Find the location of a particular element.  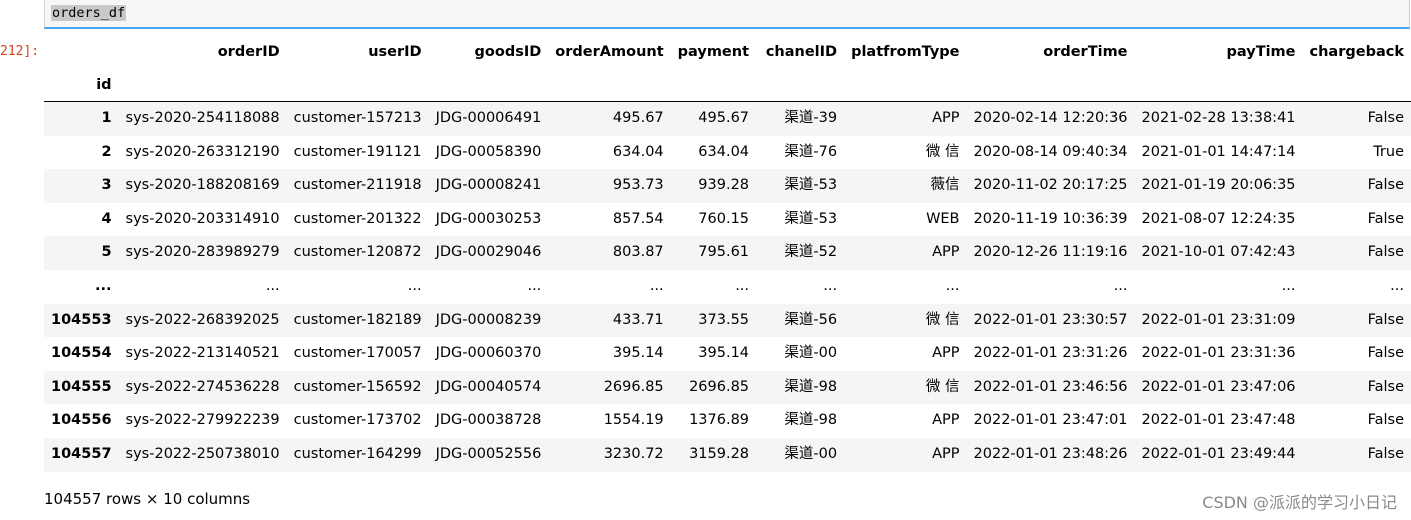

row-index: 104556 is located at coordinates (81, 420).